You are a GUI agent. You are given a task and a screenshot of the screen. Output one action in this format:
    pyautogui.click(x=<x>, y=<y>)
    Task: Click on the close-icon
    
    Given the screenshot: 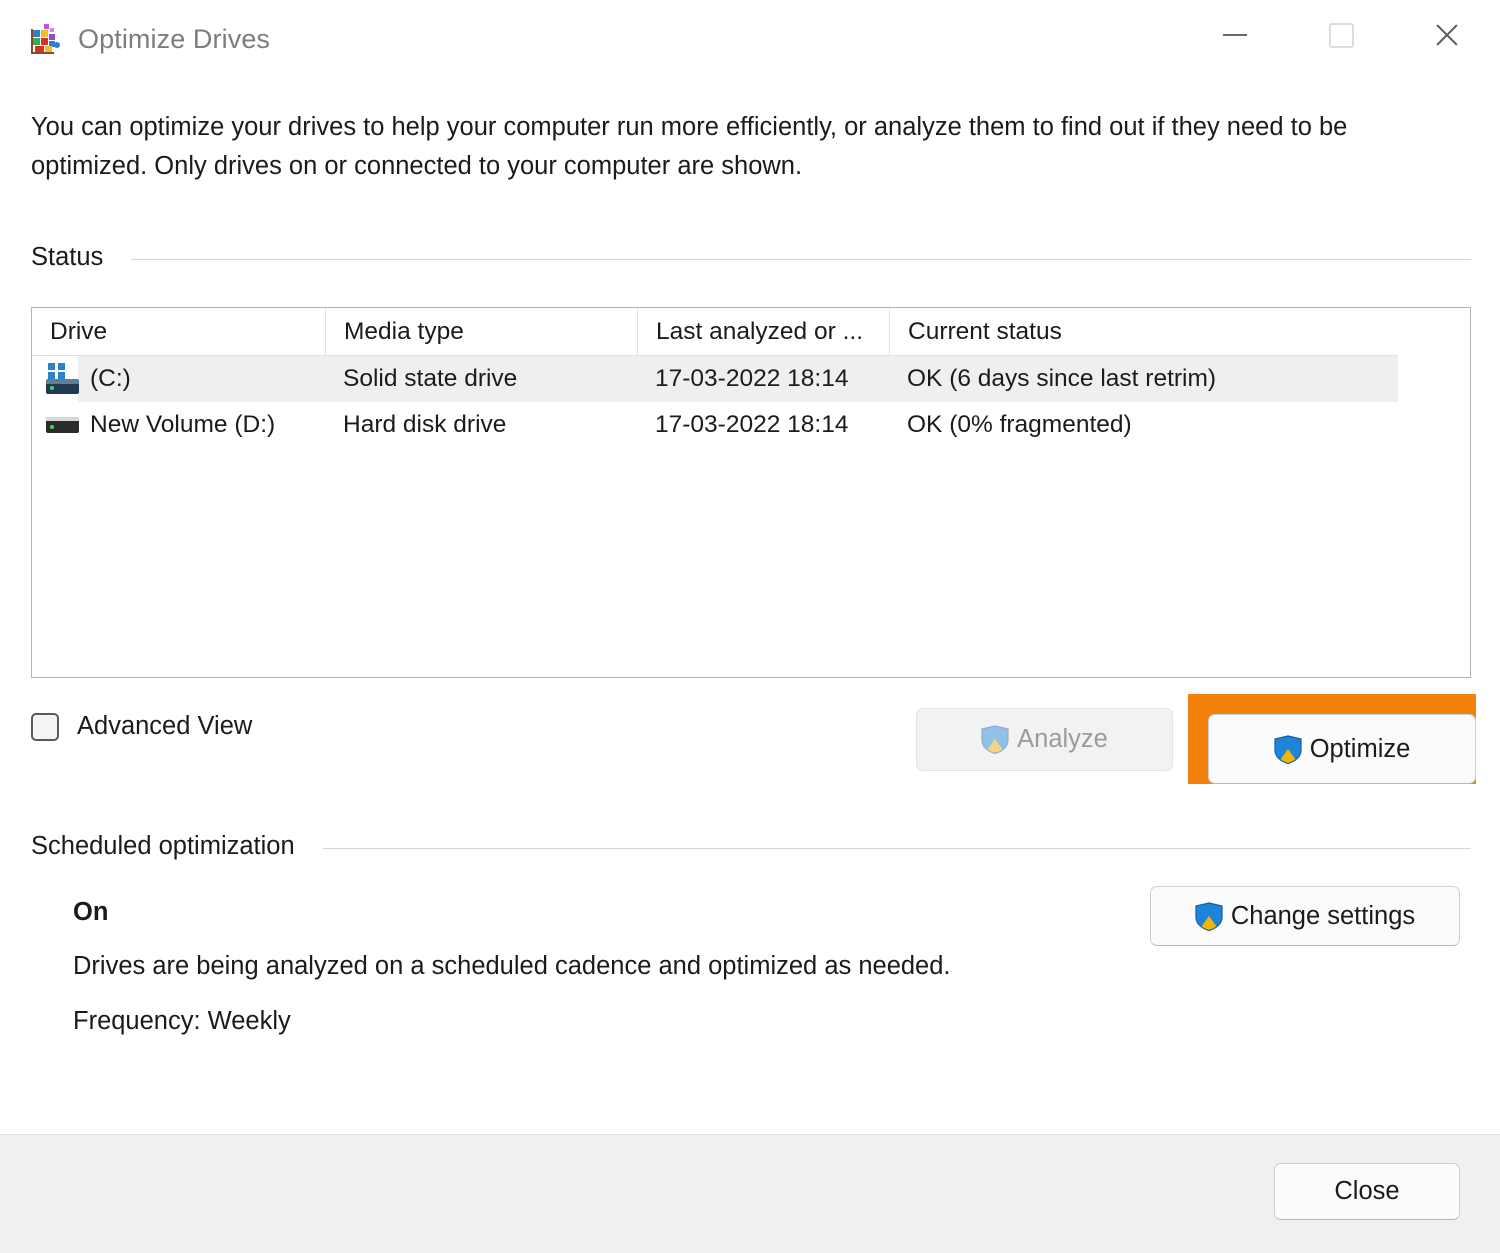 What is the action you would take?
    pyautogui.click(x=1447, y=35)
    